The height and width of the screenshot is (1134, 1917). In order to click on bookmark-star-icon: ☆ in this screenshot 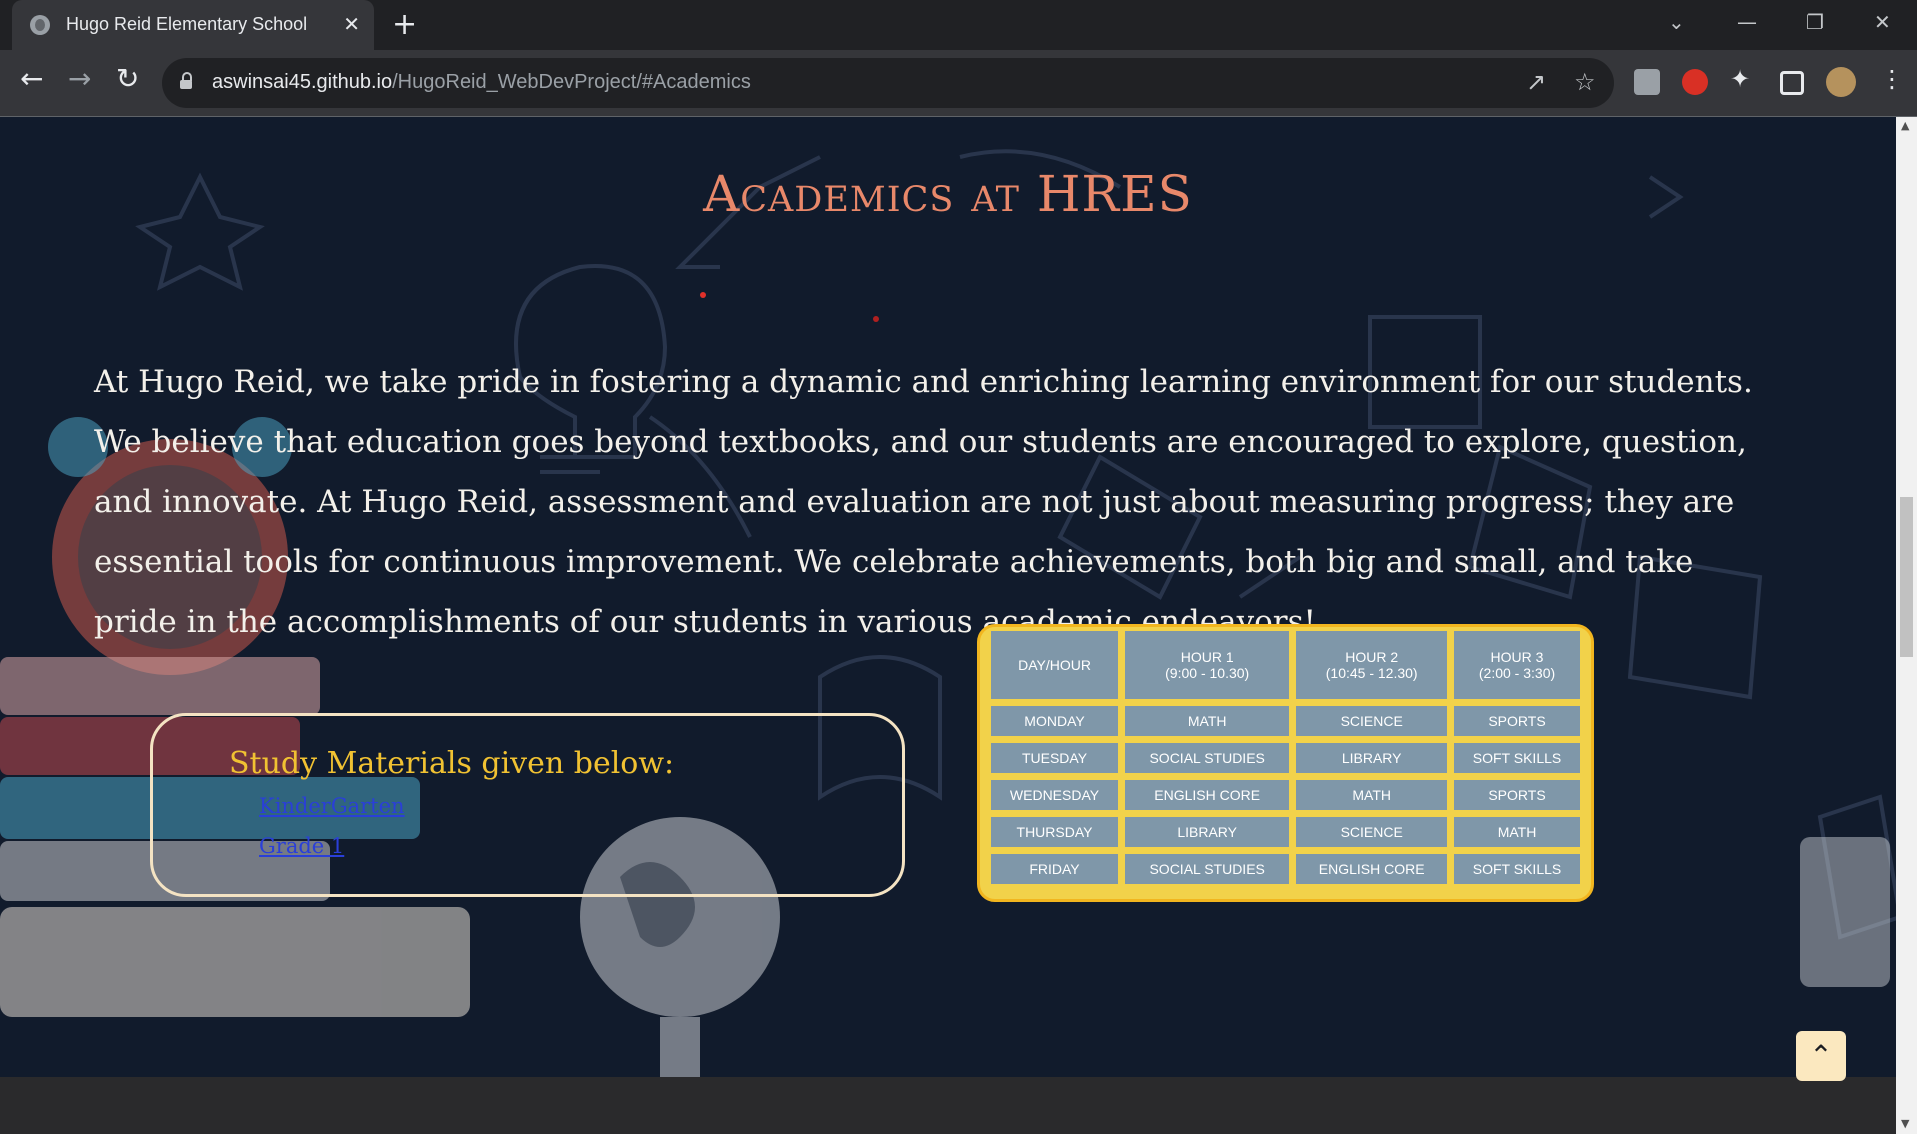, I will do `click(1585, 82)`.